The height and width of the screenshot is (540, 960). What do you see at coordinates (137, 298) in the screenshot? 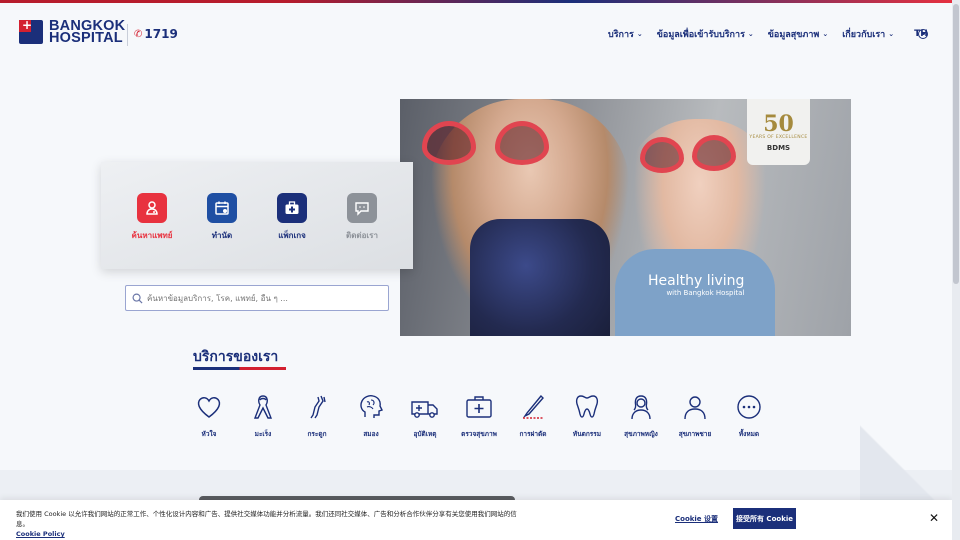
I see `search-icon` at bounding box center [137, 298].